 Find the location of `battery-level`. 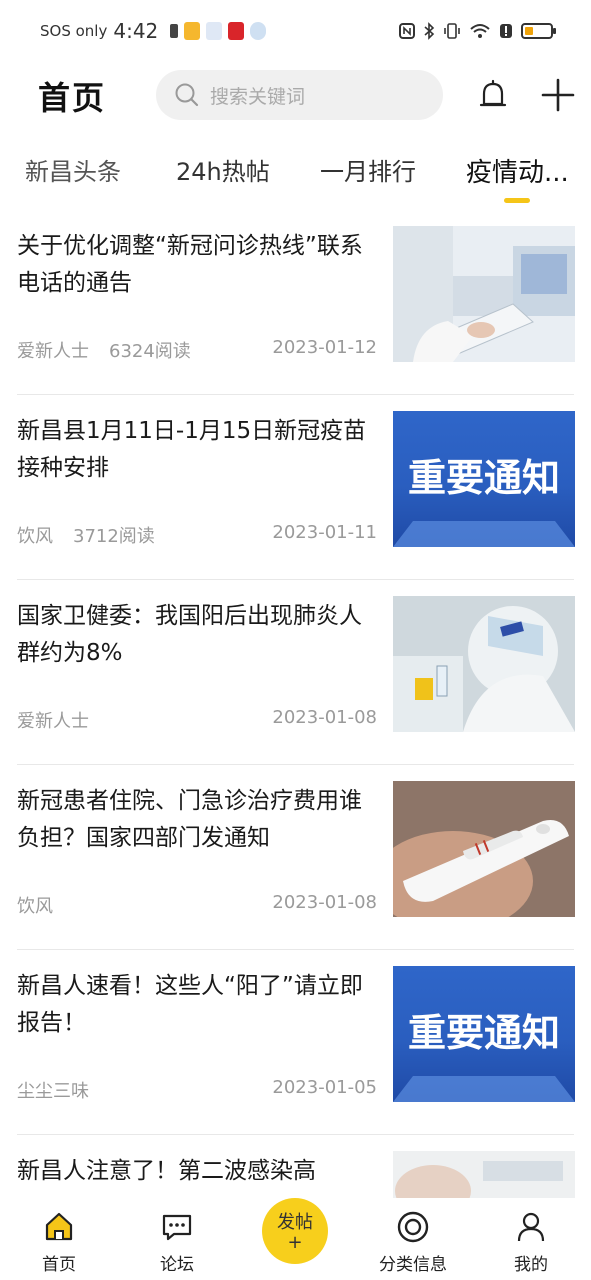

battery-level is located at coordinates (529, 31).